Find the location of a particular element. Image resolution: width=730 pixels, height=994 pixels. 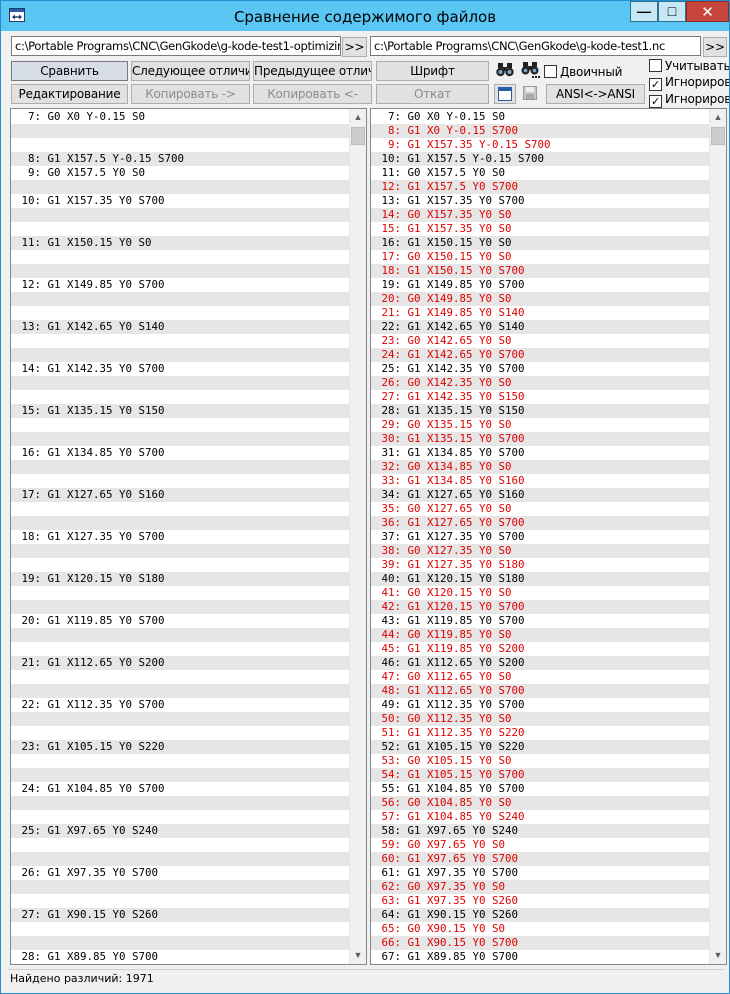

compare-button: Сравнить is located at coordinates (69, 71).